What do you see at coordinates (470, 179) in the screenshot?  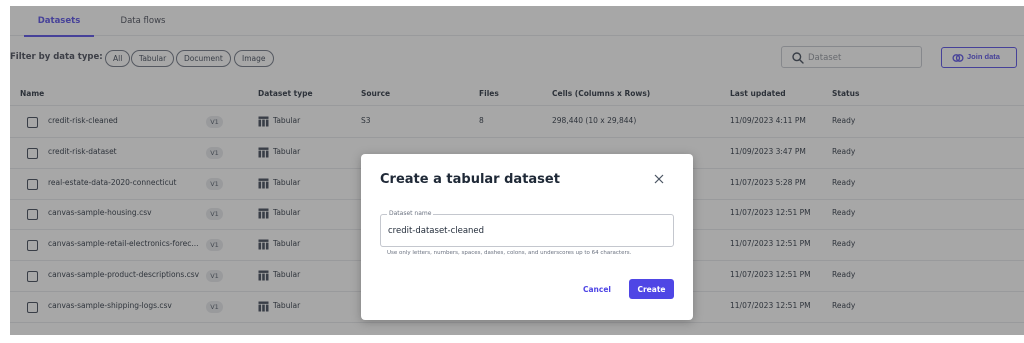 I see `dialog-title: Create a tabular dataset` at bounding box center [470, 179].